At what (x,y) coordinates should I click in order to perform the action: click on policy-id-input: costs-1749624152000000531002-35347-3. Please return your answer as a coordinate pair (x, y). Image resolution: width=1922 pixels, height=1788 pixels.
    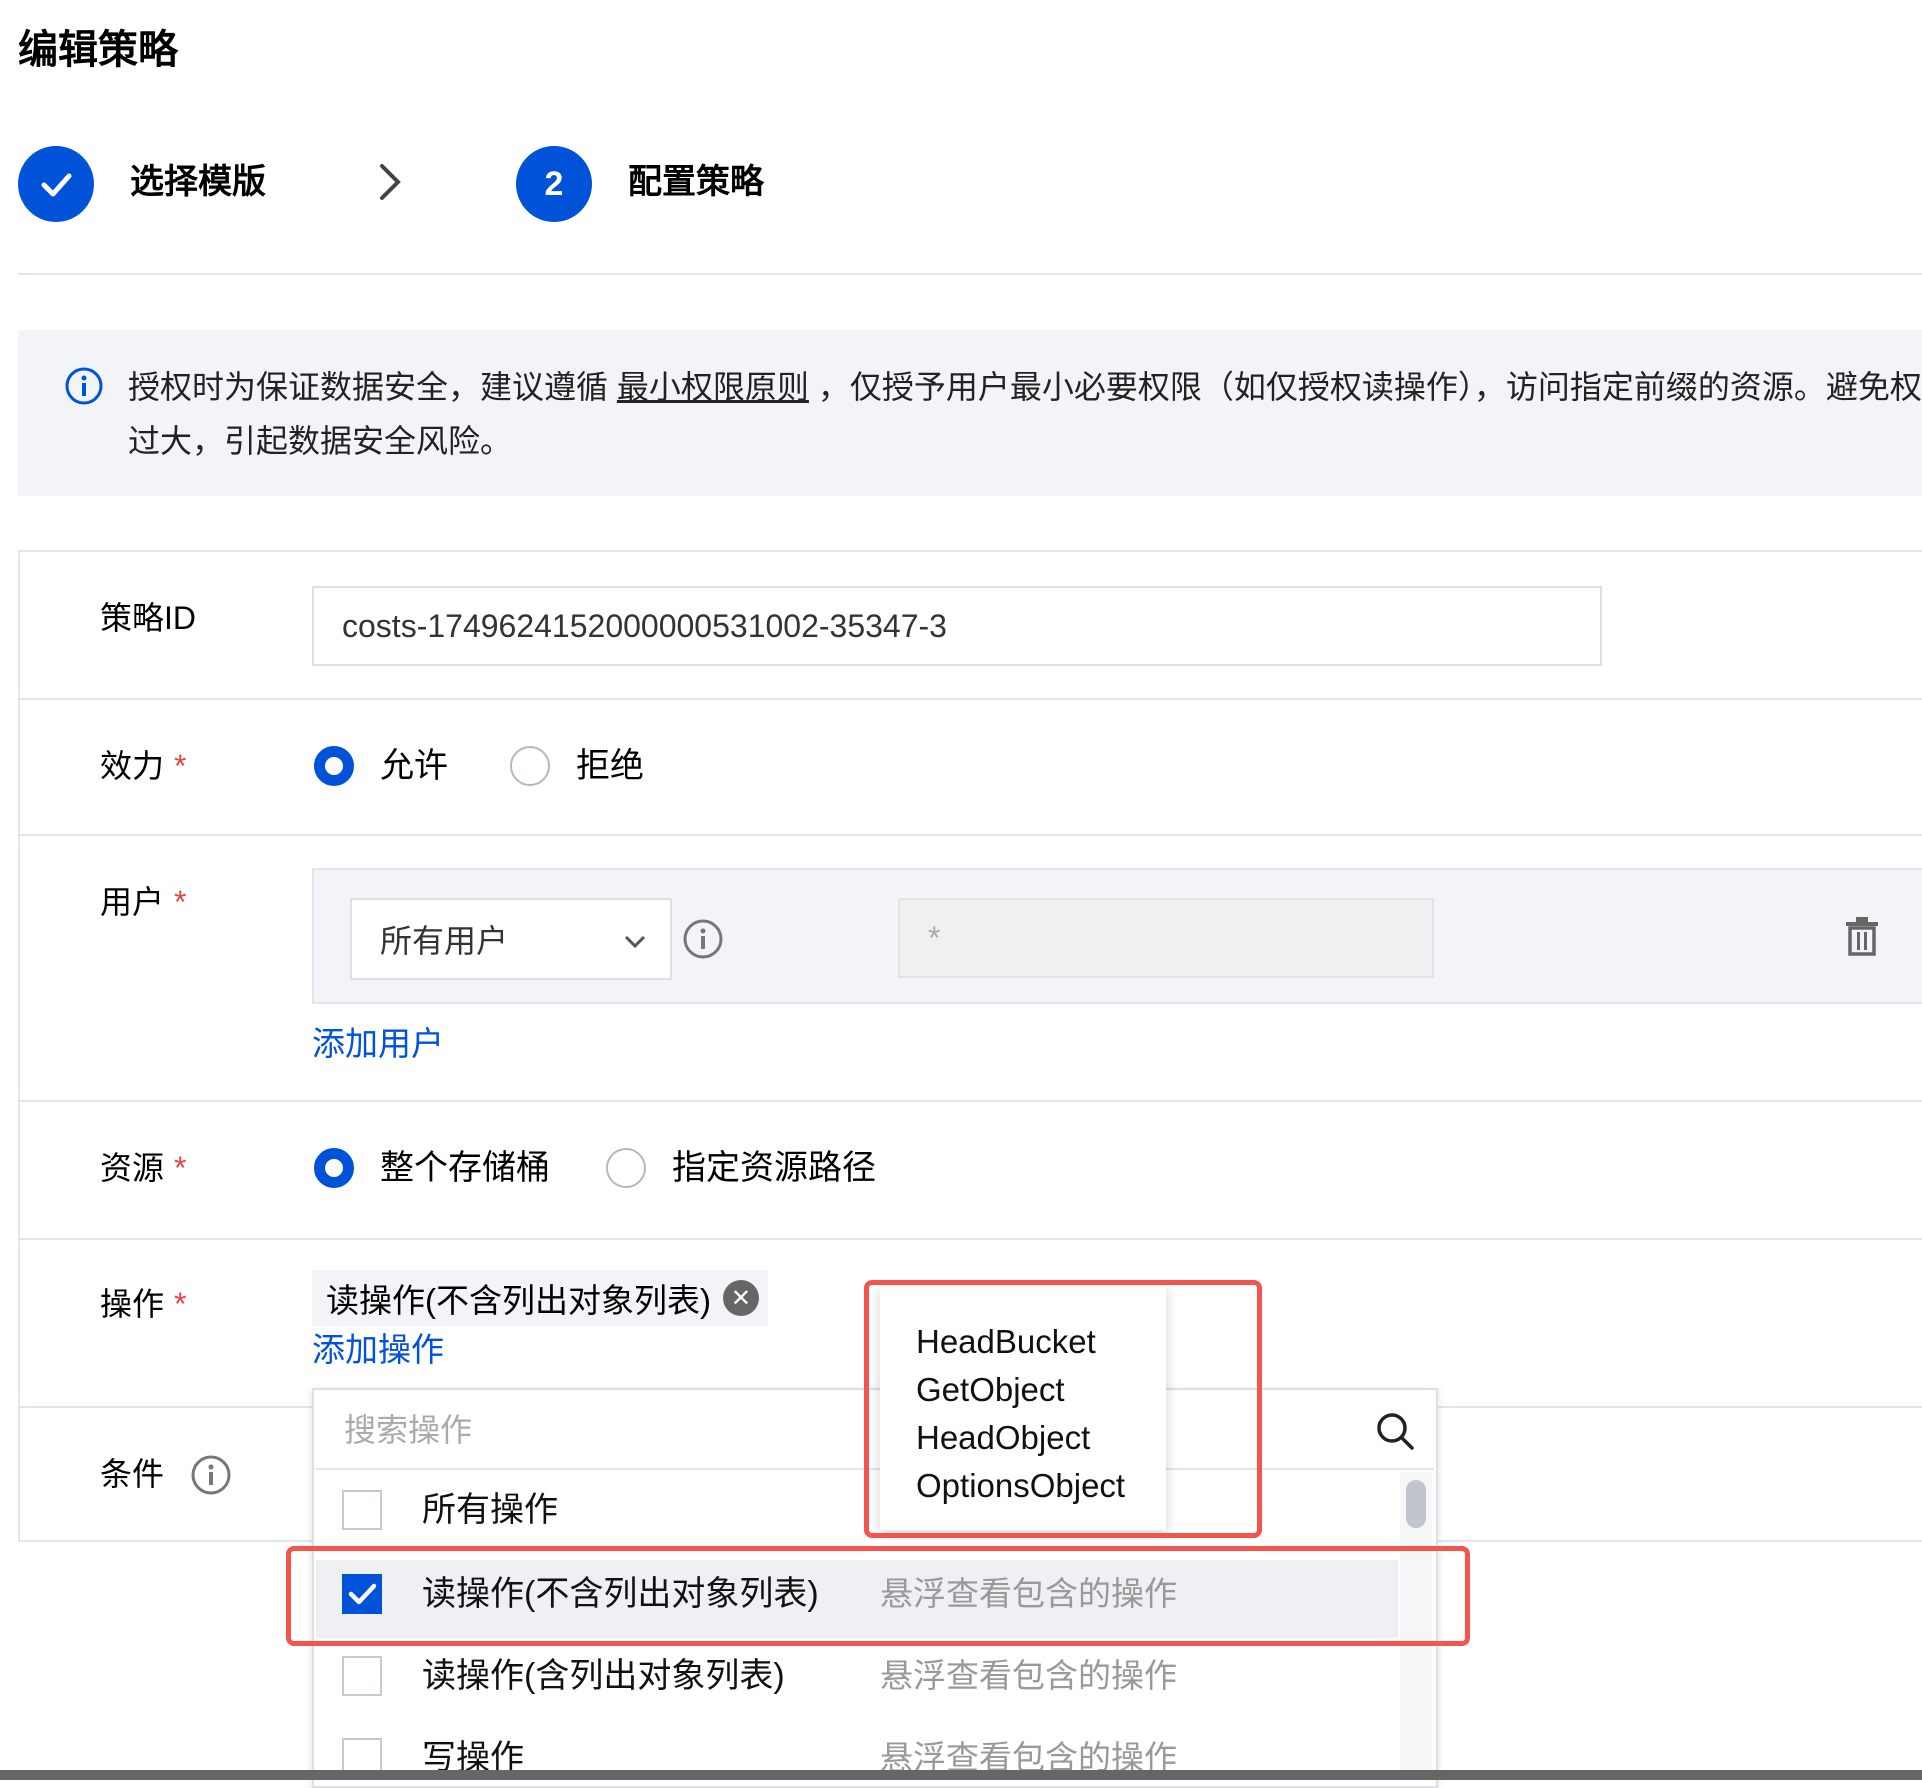
    Looking at the image, I should click on (957, 626).